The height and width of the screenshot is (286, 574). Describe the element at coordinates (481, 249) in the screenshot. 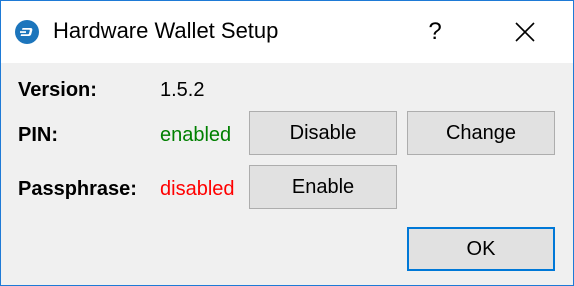

I see `ok-button: OK` at that location.